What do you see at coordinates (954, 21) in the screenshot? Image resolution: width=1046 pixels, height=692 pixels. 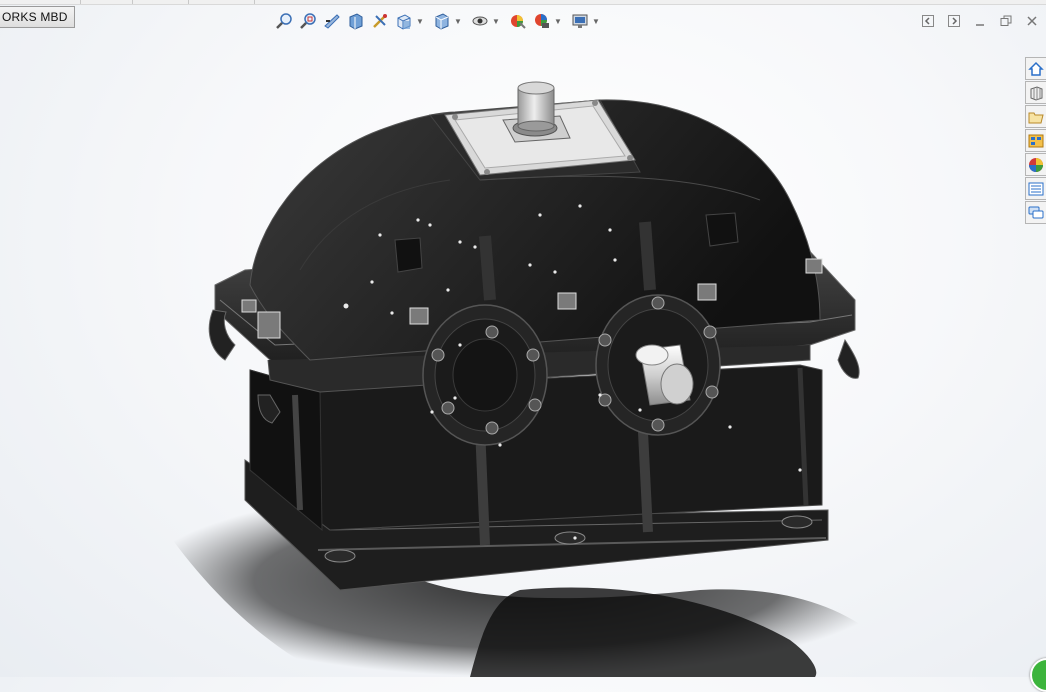 I see `tile-right-icon` at bounding box center [954, 21].